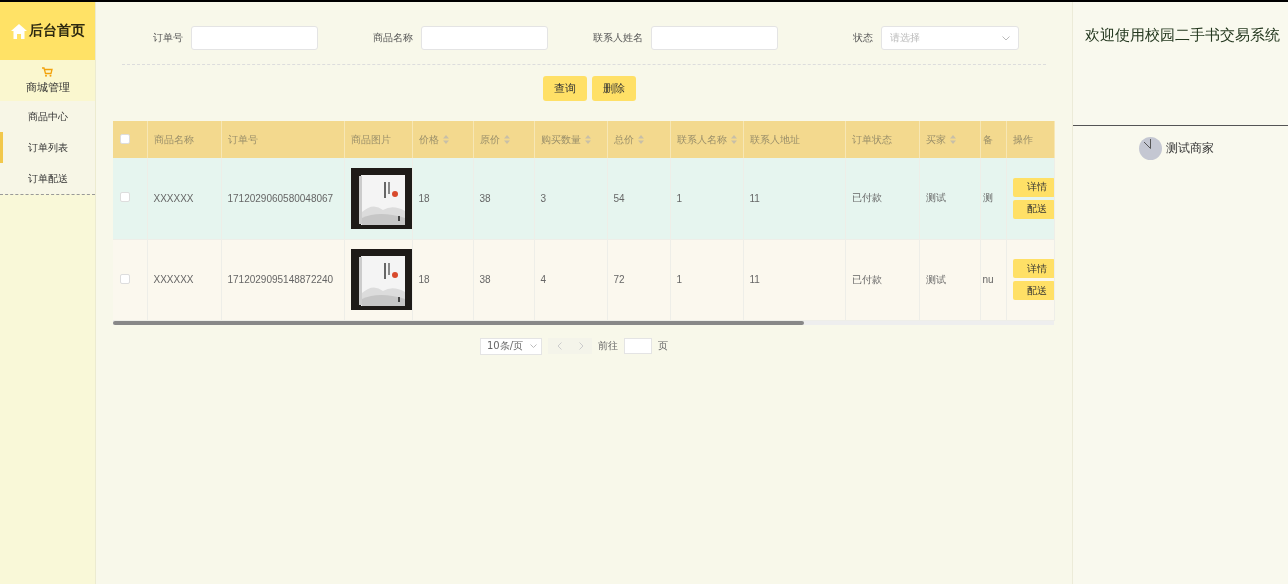  What do you see at coordinates (619, 198) in the screenshot?
I see `table-cell: 54` at bounding box center [619, 198].